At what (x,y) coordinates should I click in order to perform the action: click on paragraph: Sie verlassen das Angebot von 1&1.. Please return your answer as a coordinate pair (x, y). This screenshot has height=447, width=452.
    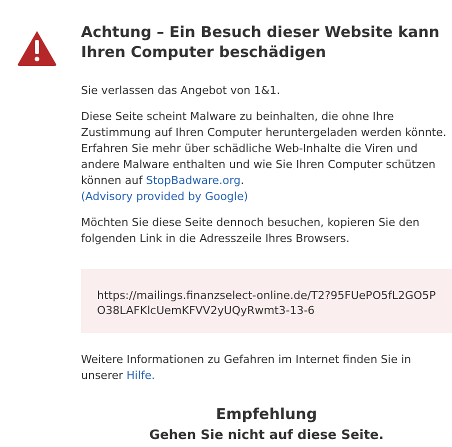
    Looking at the image, I should click on (181, 91).